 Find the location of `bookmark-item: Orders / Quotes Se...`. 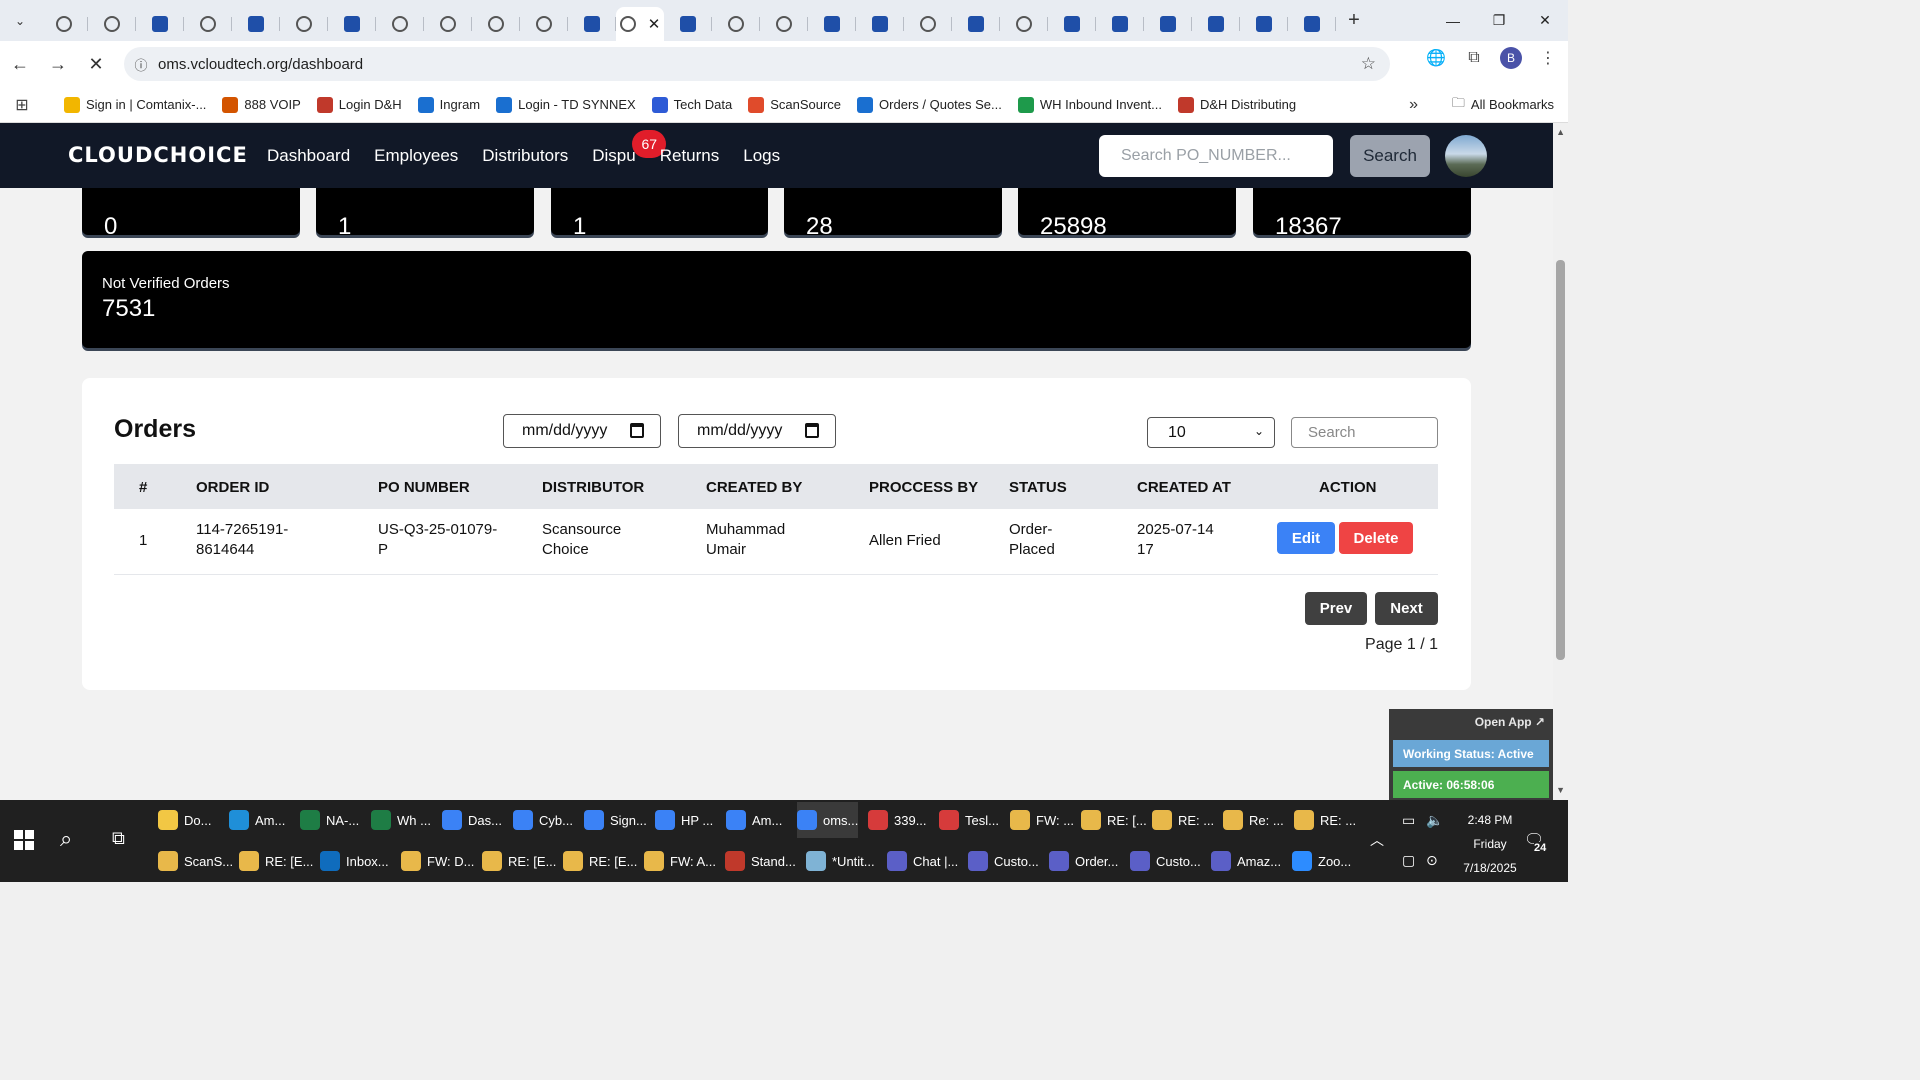

bookmark-item: Orders / Quotes Se... is located at coordinates (929, 104).